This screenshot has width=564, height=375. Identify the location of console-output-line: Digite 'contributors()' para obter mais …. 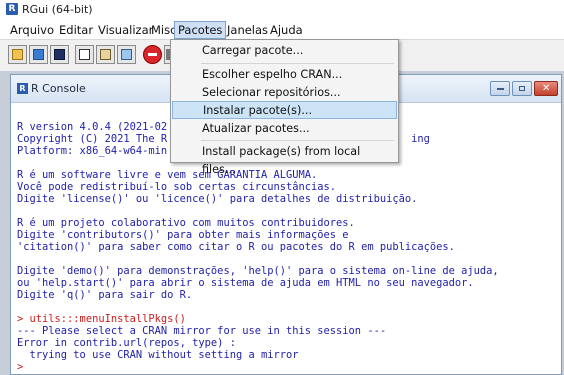
(183, 235).